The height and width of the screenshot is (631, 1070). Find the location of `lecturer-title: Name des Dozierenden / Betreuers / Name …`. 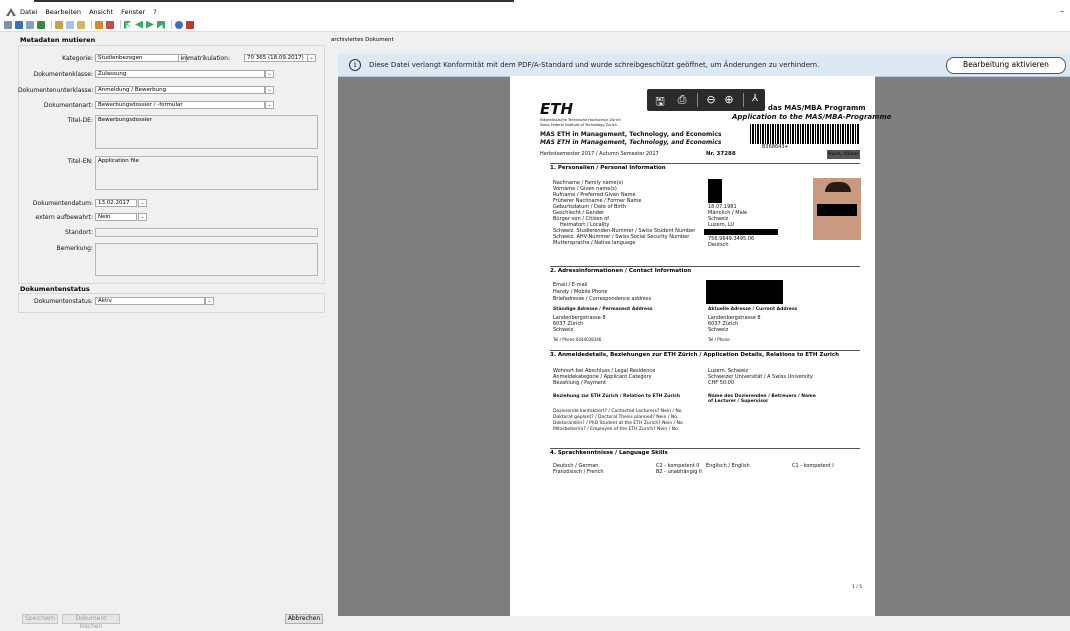

lecturer-title: Name des Dozierenden / Betreuers / Name … is located at coordinates (762, 399).